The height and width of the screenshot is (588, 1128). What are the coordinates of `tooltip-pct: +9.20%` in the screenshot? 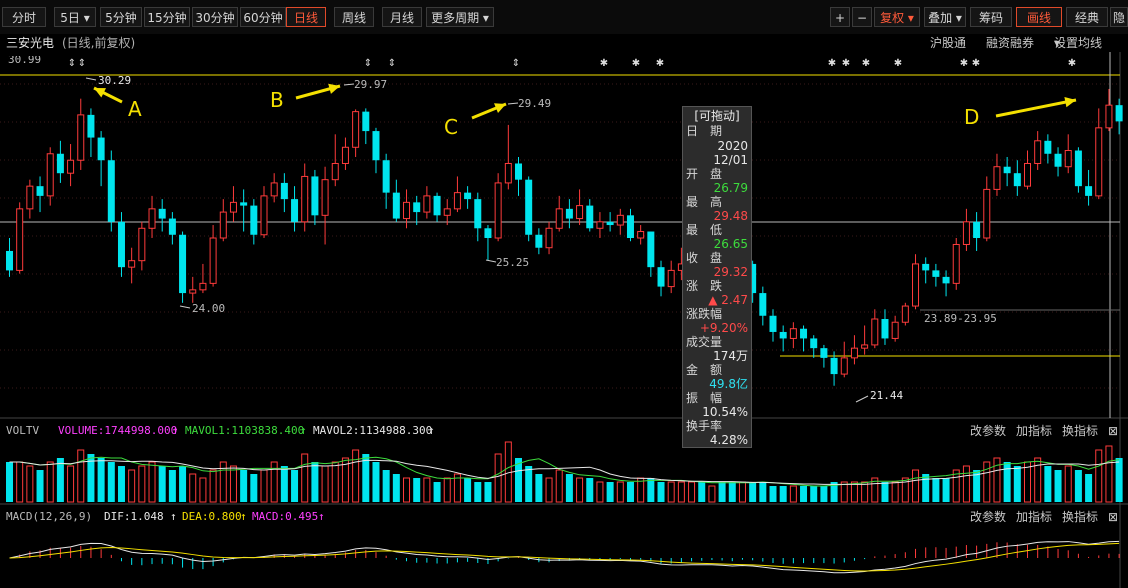 It's located at (723, 328).